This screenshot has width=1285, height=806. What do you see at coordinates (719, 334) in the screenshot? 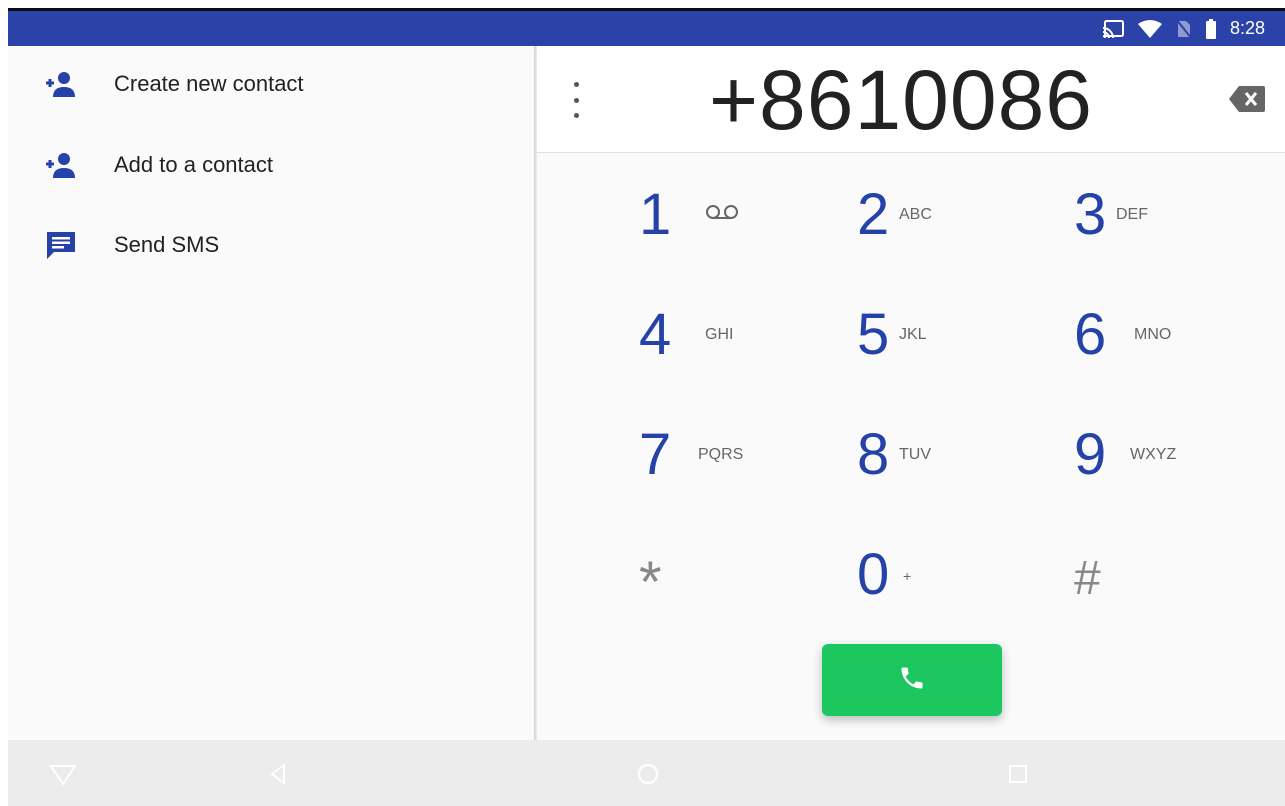
I see `key-letters: GHI` at bounding box center [719, 334].